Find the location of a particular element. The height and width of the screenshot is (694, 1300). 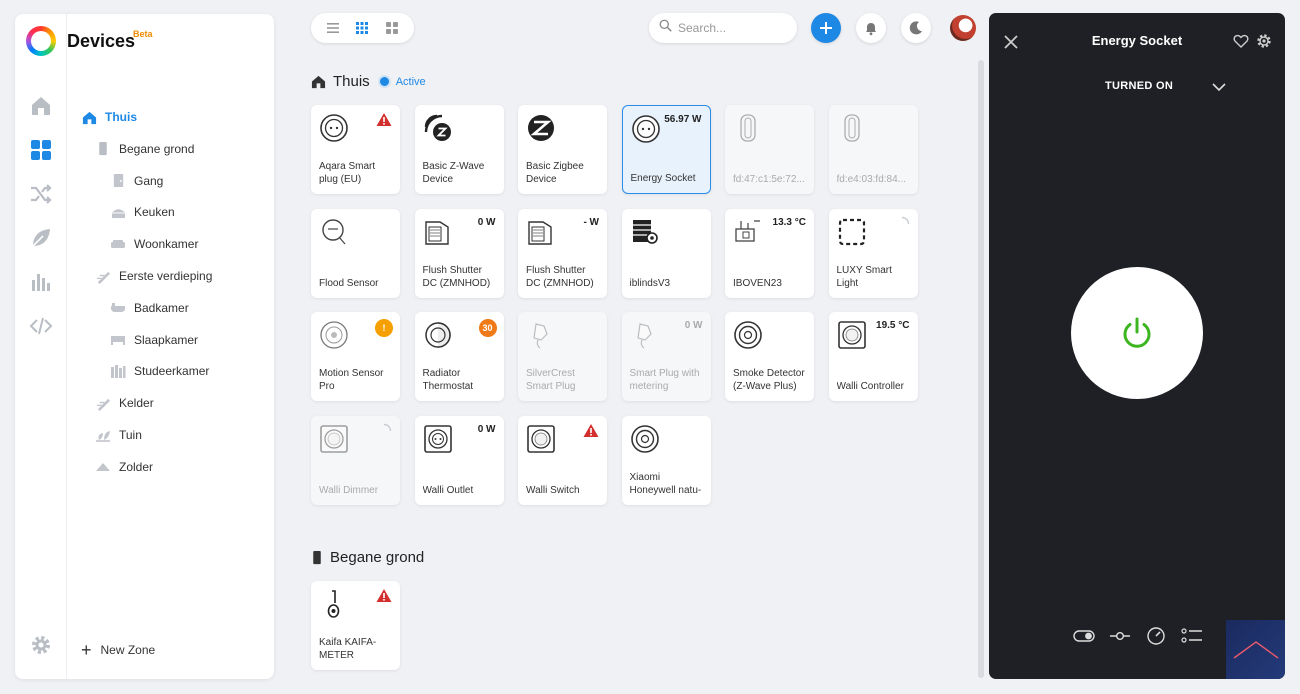

device-tile: Basic Zigbee Device is located at coordinates (562, 149).